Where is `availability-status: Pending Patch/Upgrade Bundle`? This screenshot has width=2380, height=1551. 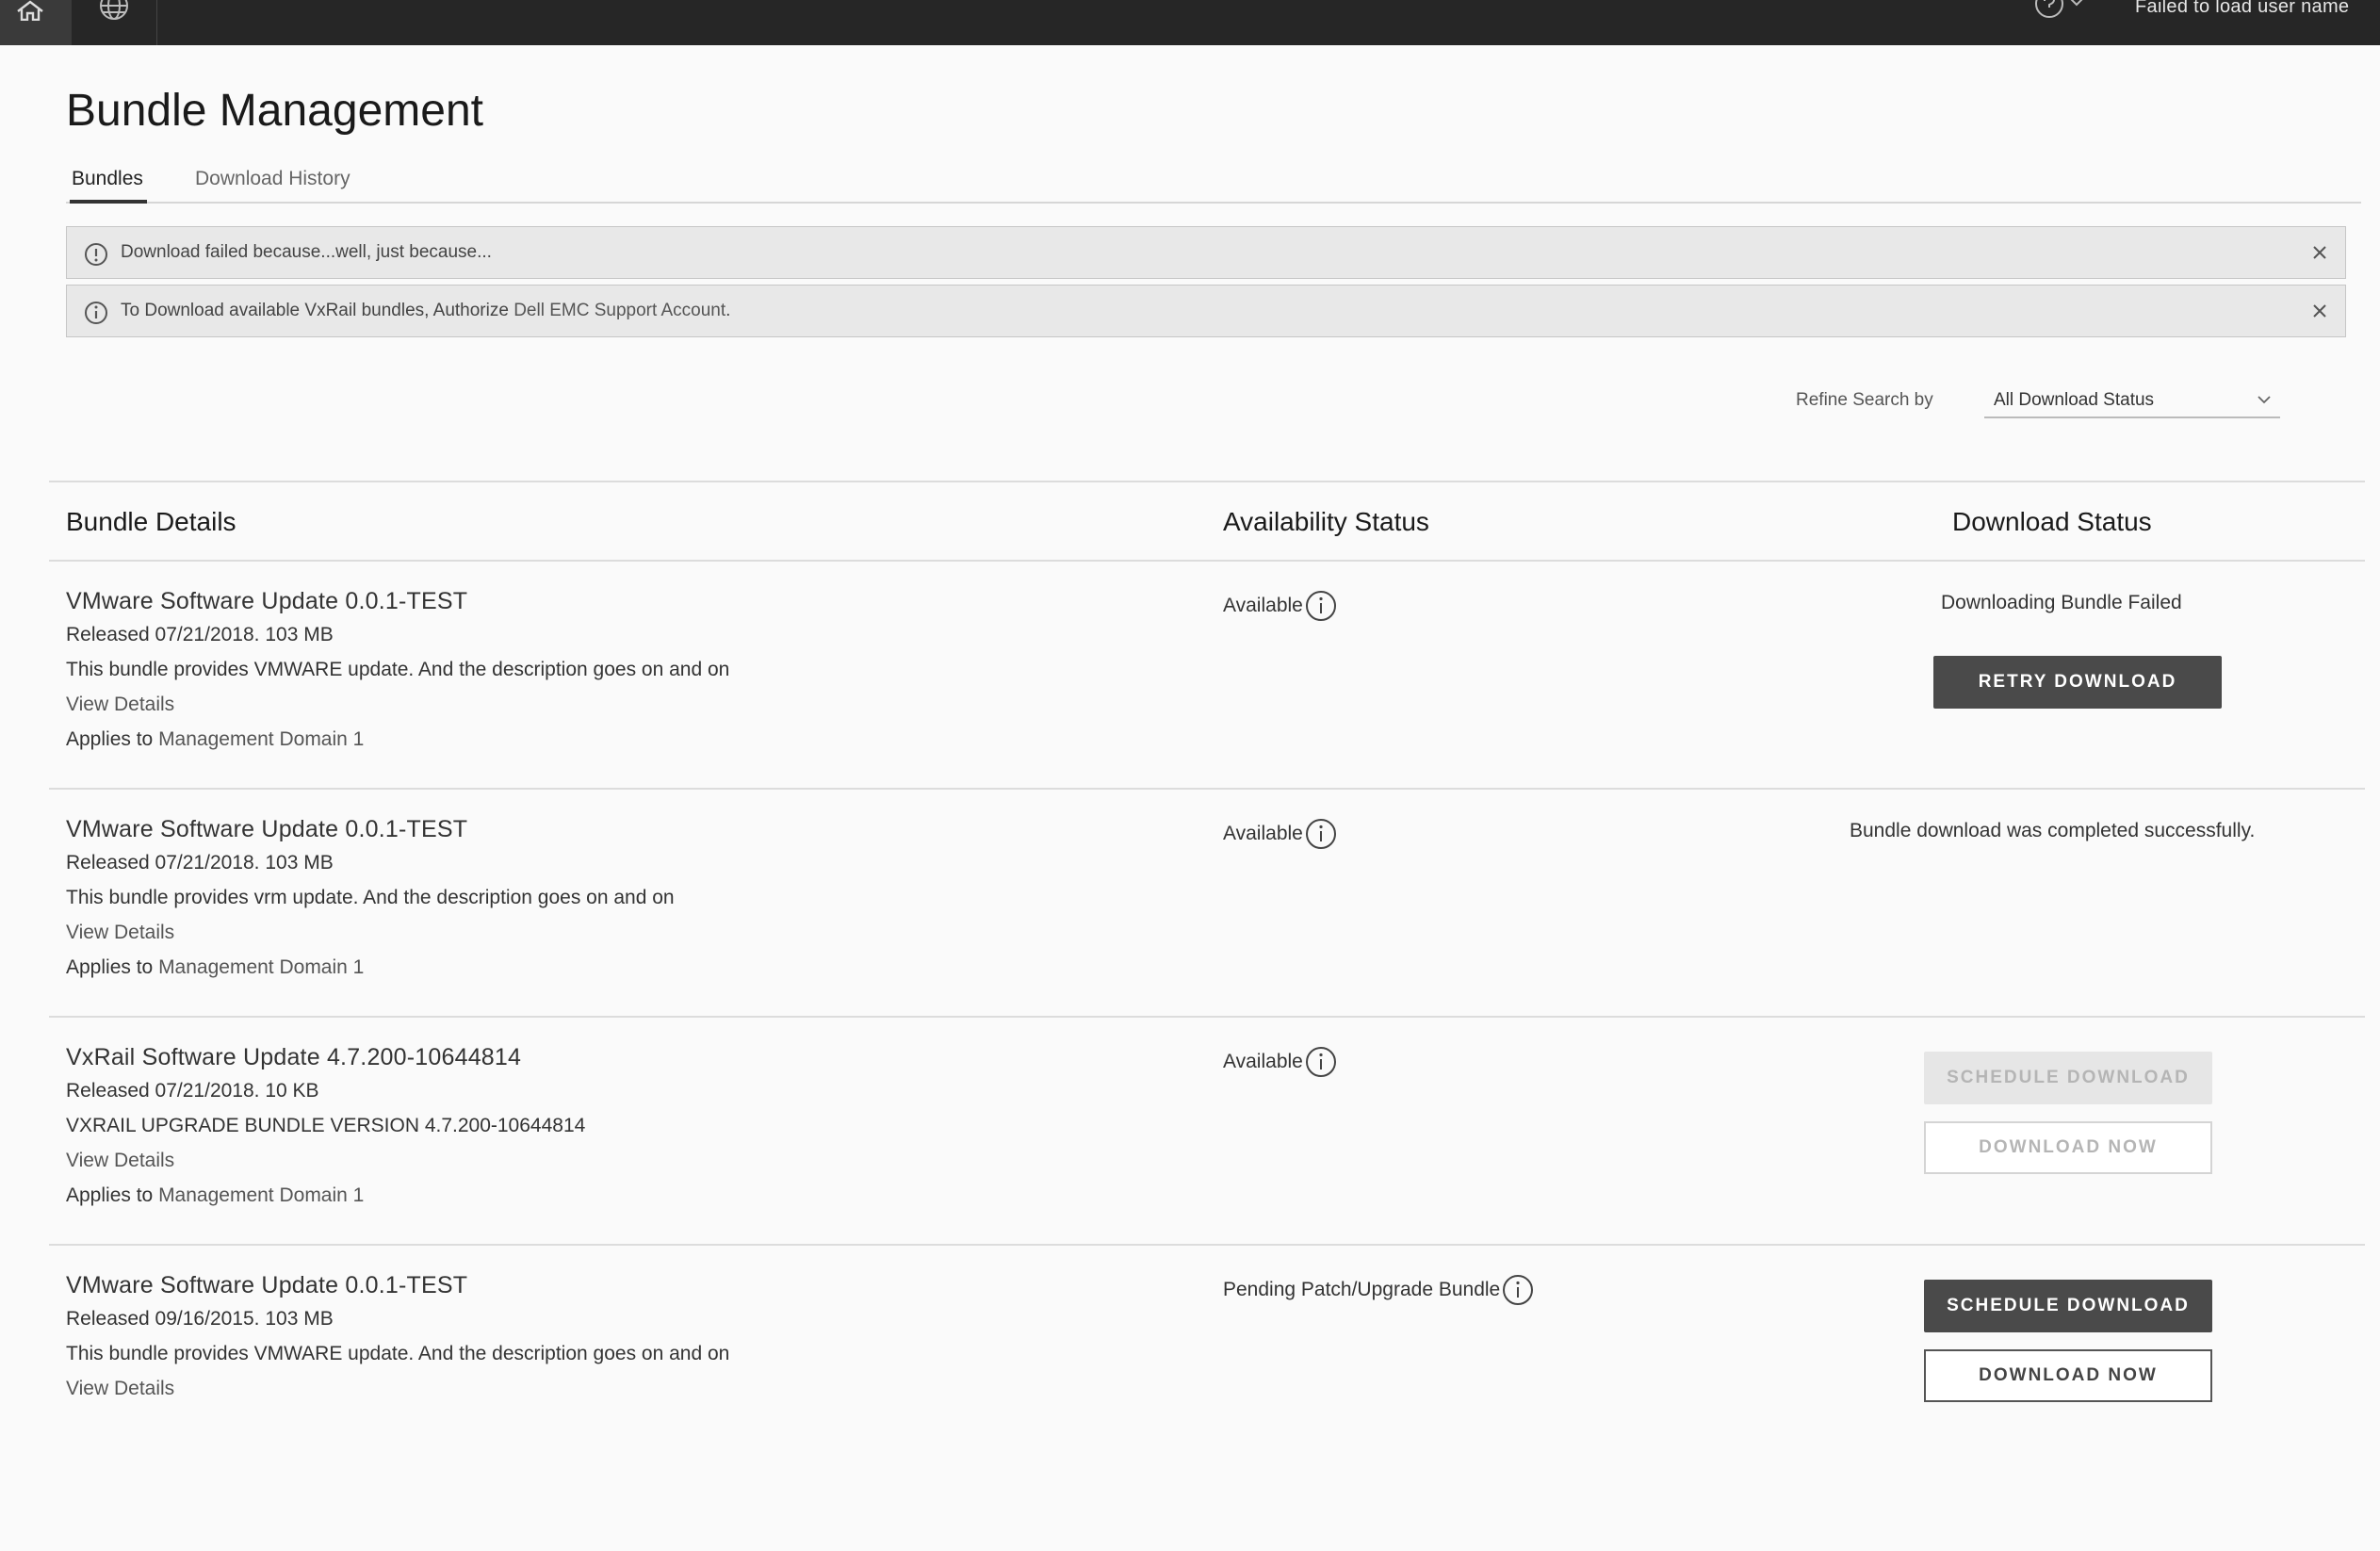
availability-status: Pending Patch/Upgrade Bundle is located at coordinates (1378, 1290).